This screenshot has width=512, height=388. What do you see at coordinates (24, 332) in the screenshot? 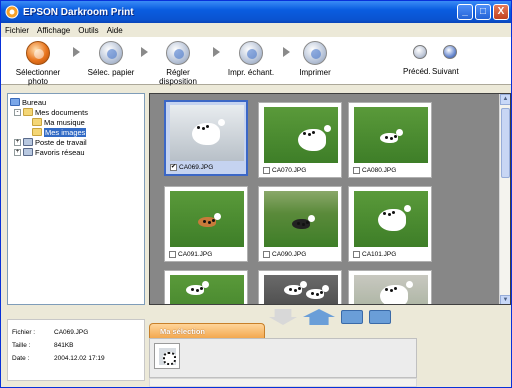
I see `file-label: Fichier :` at bounding box center [24, 332].